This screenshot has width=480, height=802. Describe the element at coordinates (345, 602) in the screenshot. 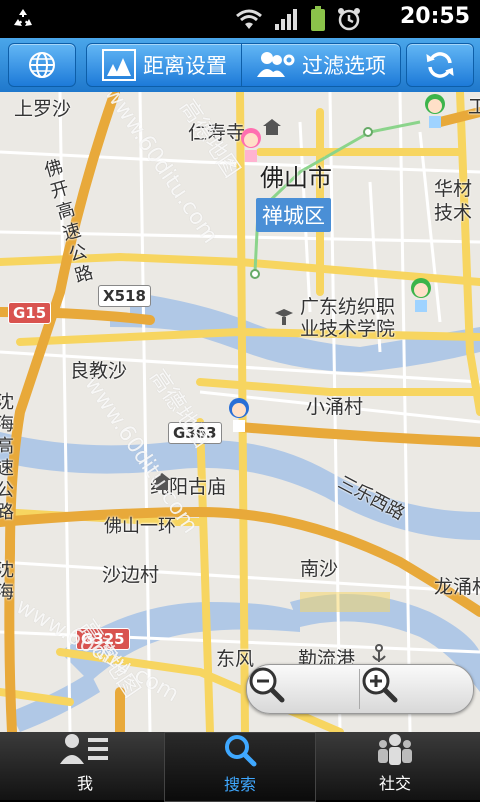

I see `block` at that location.